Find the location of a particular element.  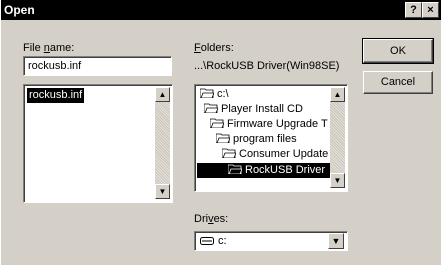

folder-item: Player Install CD is located at coordinates (253, 109).